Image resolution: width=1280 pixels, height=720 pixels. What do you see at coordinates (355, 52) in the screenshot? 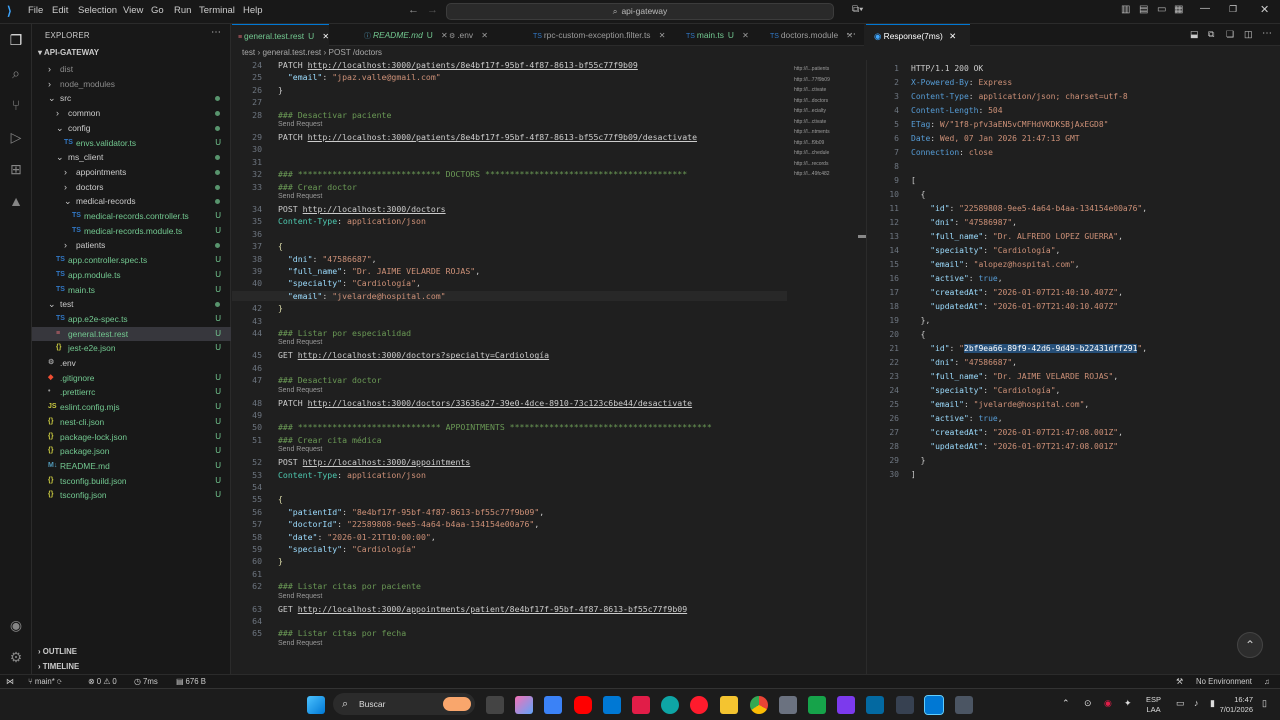
I see `breadcrumb-item: POST /doctors` at bounding box center [355, 52].